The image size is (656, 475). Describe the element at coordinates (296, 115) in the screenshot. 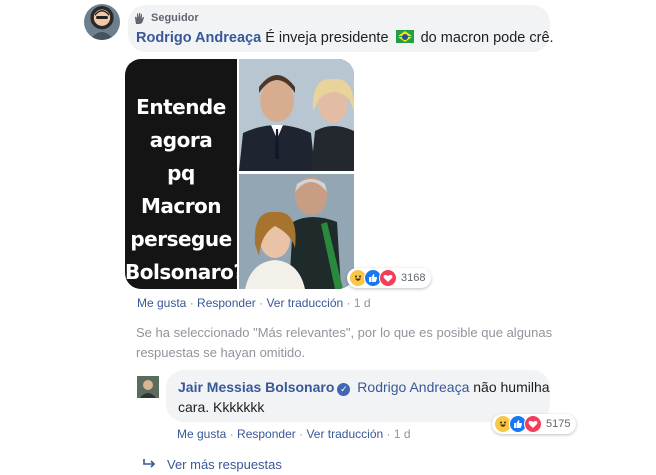

I see `meme-photo-top` at that location.